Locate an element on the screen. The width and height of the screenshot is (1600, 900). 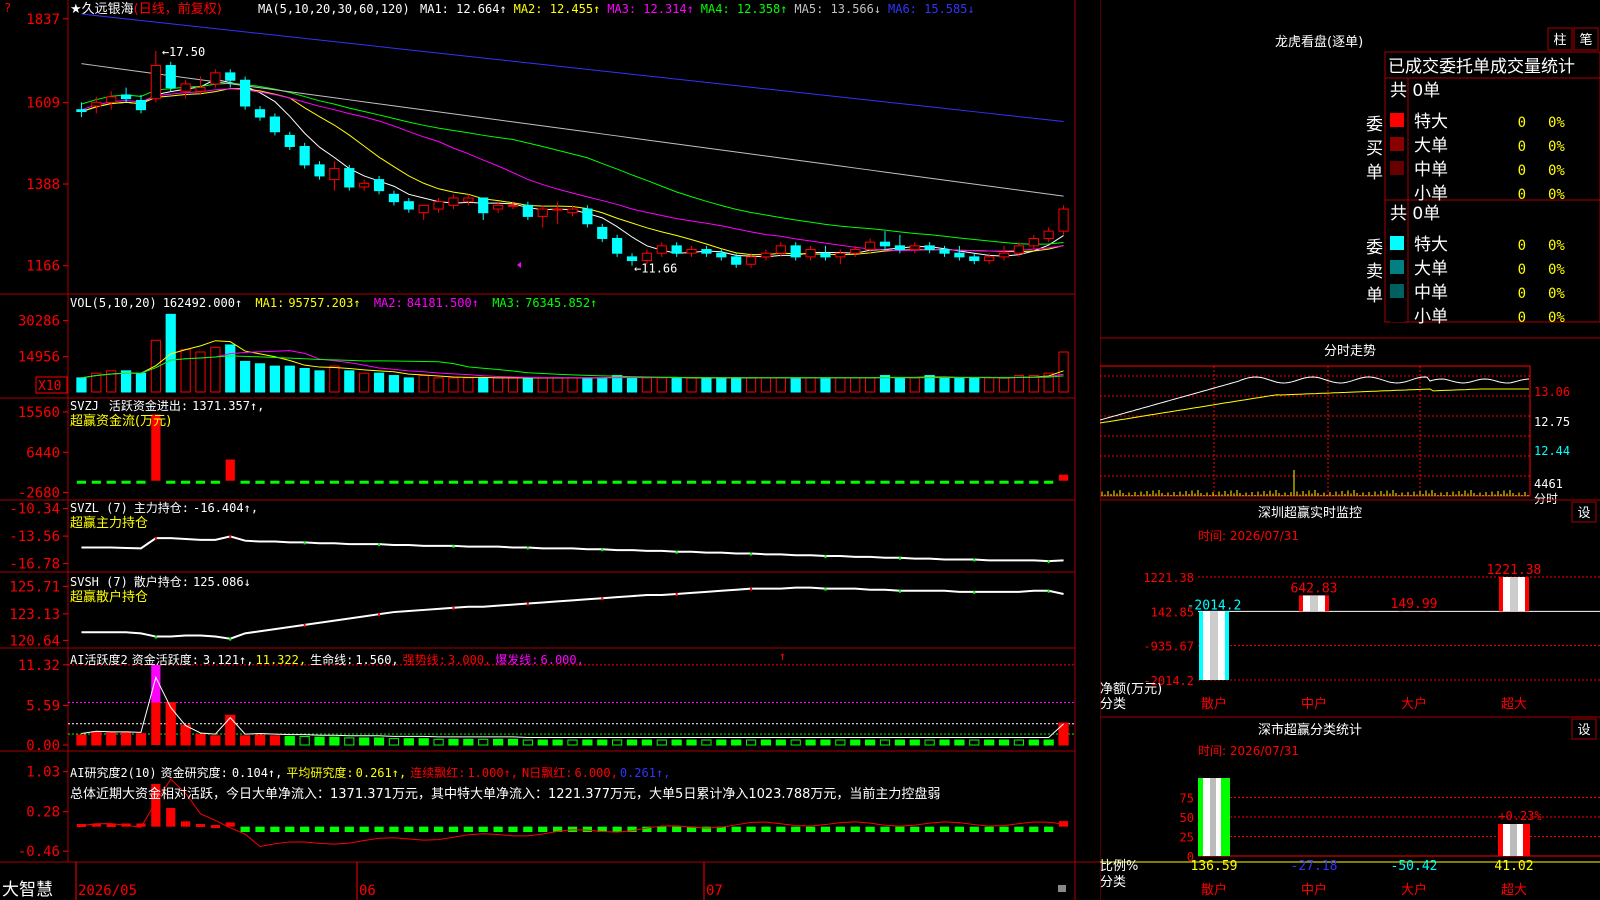
tick-mode-label: 笔 is located at coordinates (1585, 40).